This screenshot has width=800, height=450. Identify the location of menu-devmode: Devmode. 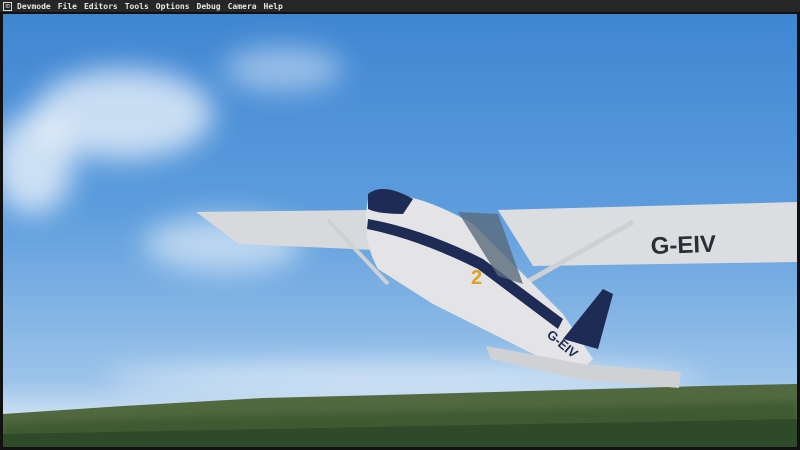
(34, 6).